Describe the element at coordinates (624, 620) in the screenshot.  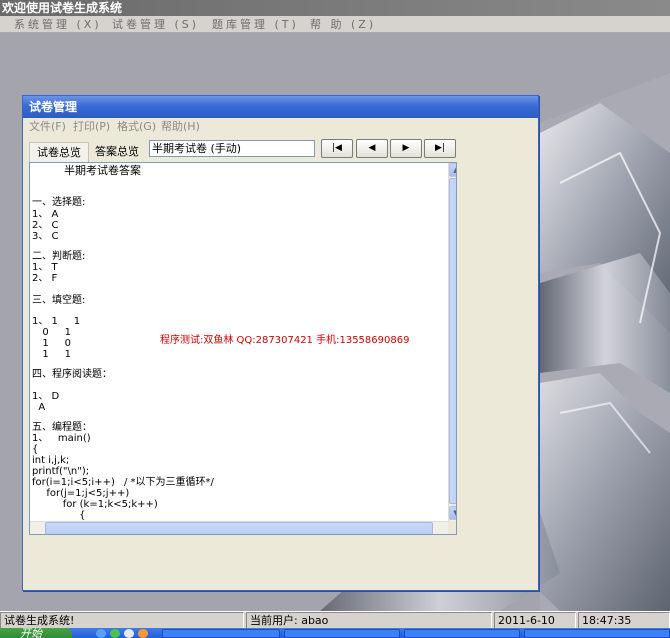
I see `status-time: 18:47:35` at that location.